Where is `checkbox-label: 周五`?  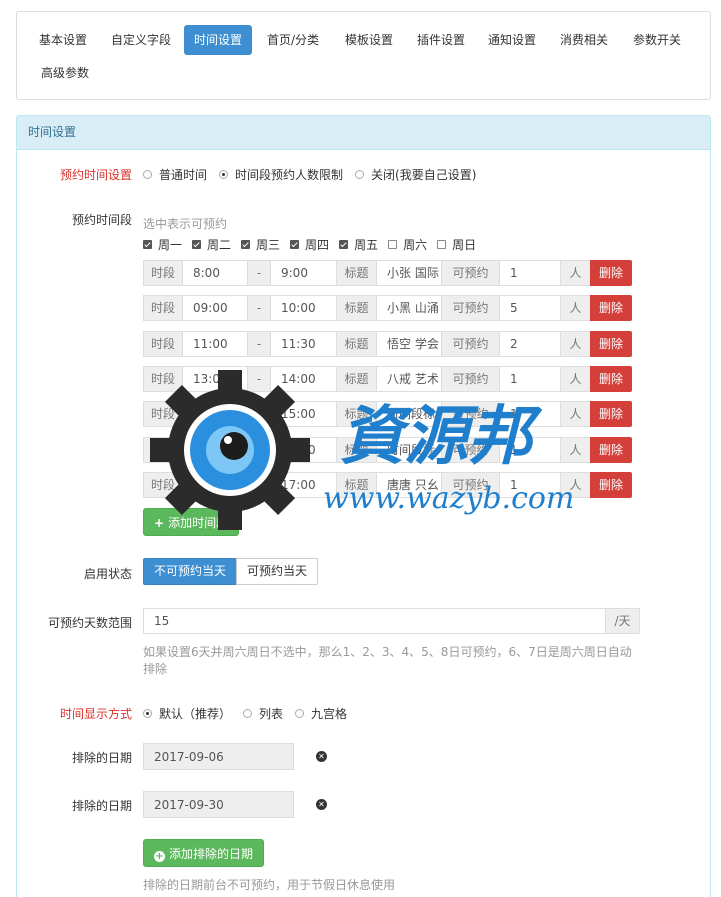
checkbox-label: 周五 is located at coordinates (366, 245).